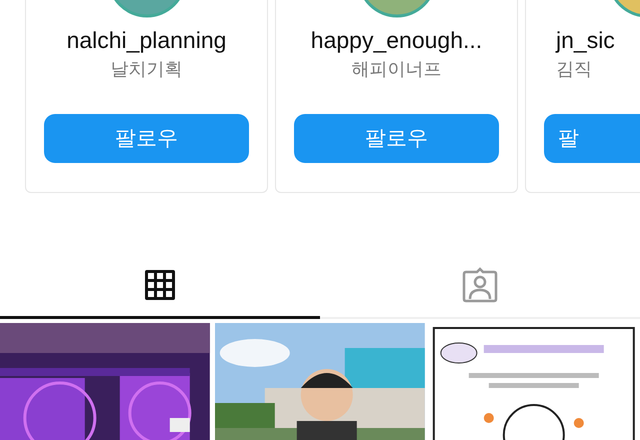 The height and width of the screenshot is (440, 640). What do you see at coordinates (480, 285) in the screenshot?
I see `tagged-person-icon` at bounding box center [480, 285].